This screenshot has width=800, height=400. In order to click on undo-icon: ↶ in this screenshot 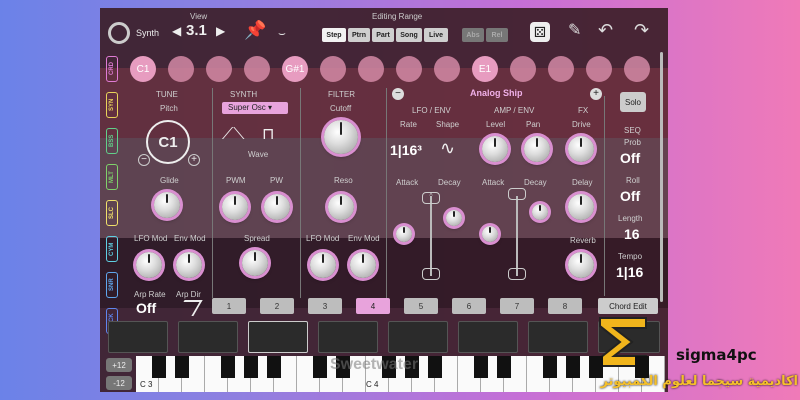, I will do `click(605, 30)`.